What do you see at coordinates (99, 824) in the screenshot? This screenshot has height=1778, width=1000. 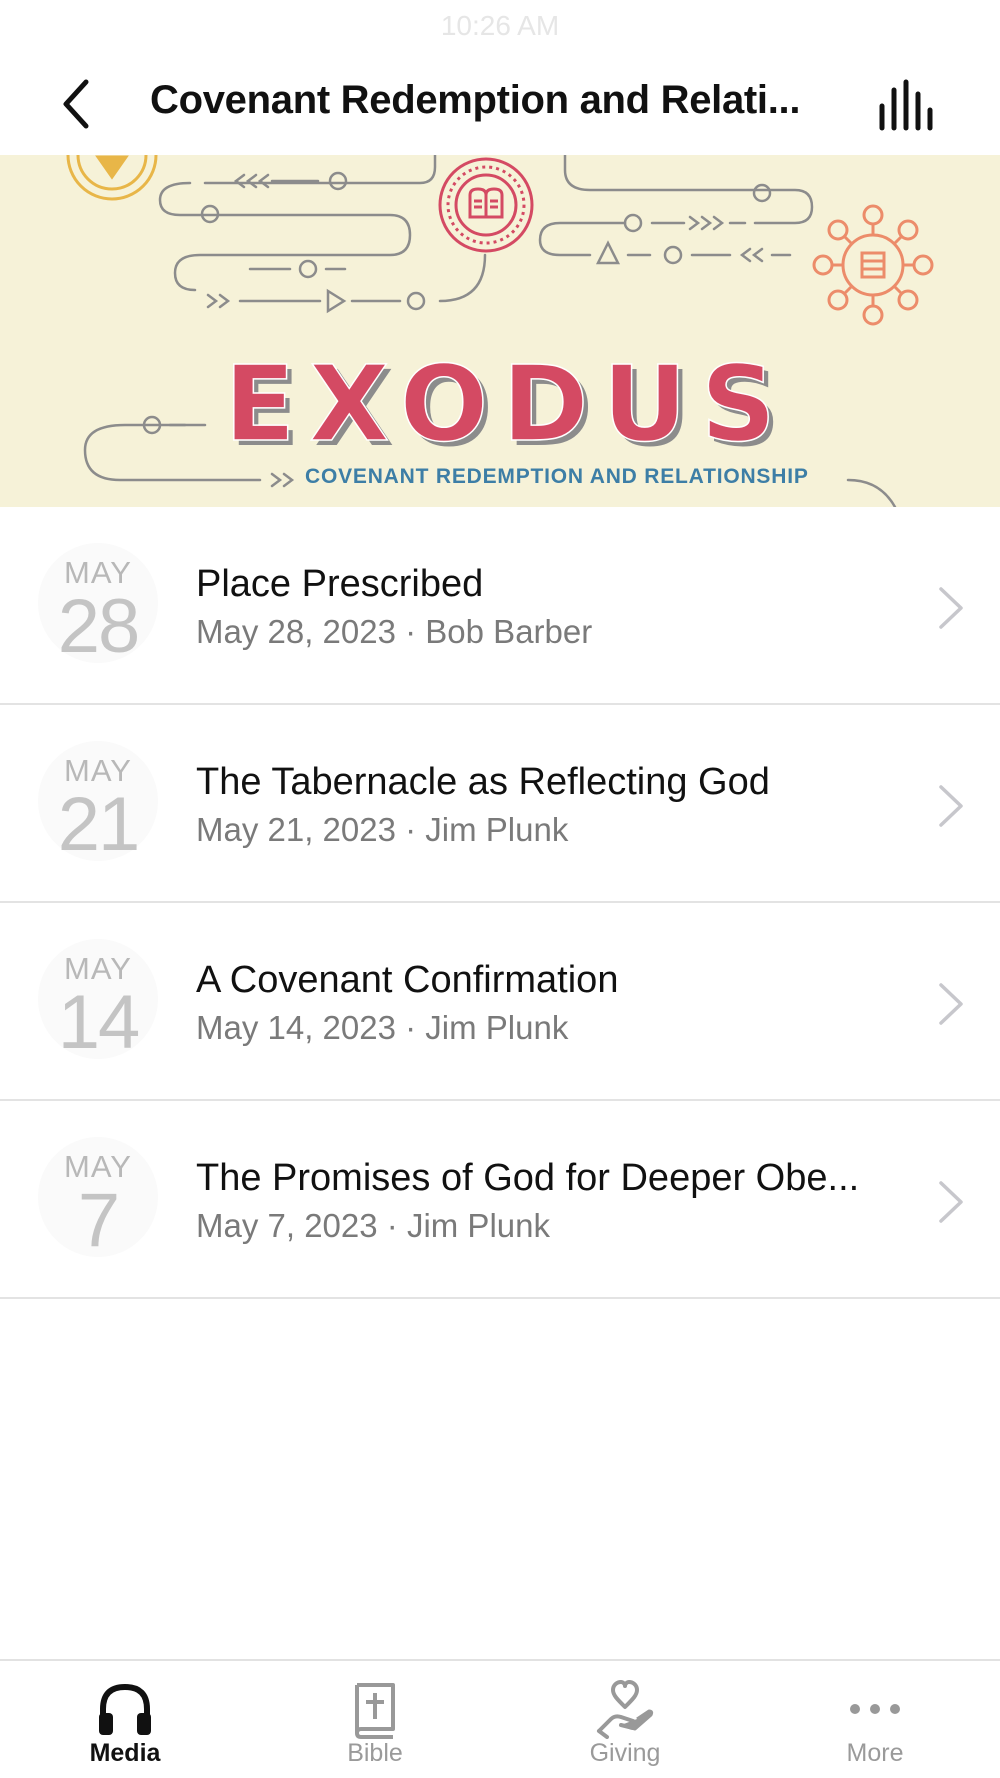 I see `date-day: 21` at bounding box center [99, 824].